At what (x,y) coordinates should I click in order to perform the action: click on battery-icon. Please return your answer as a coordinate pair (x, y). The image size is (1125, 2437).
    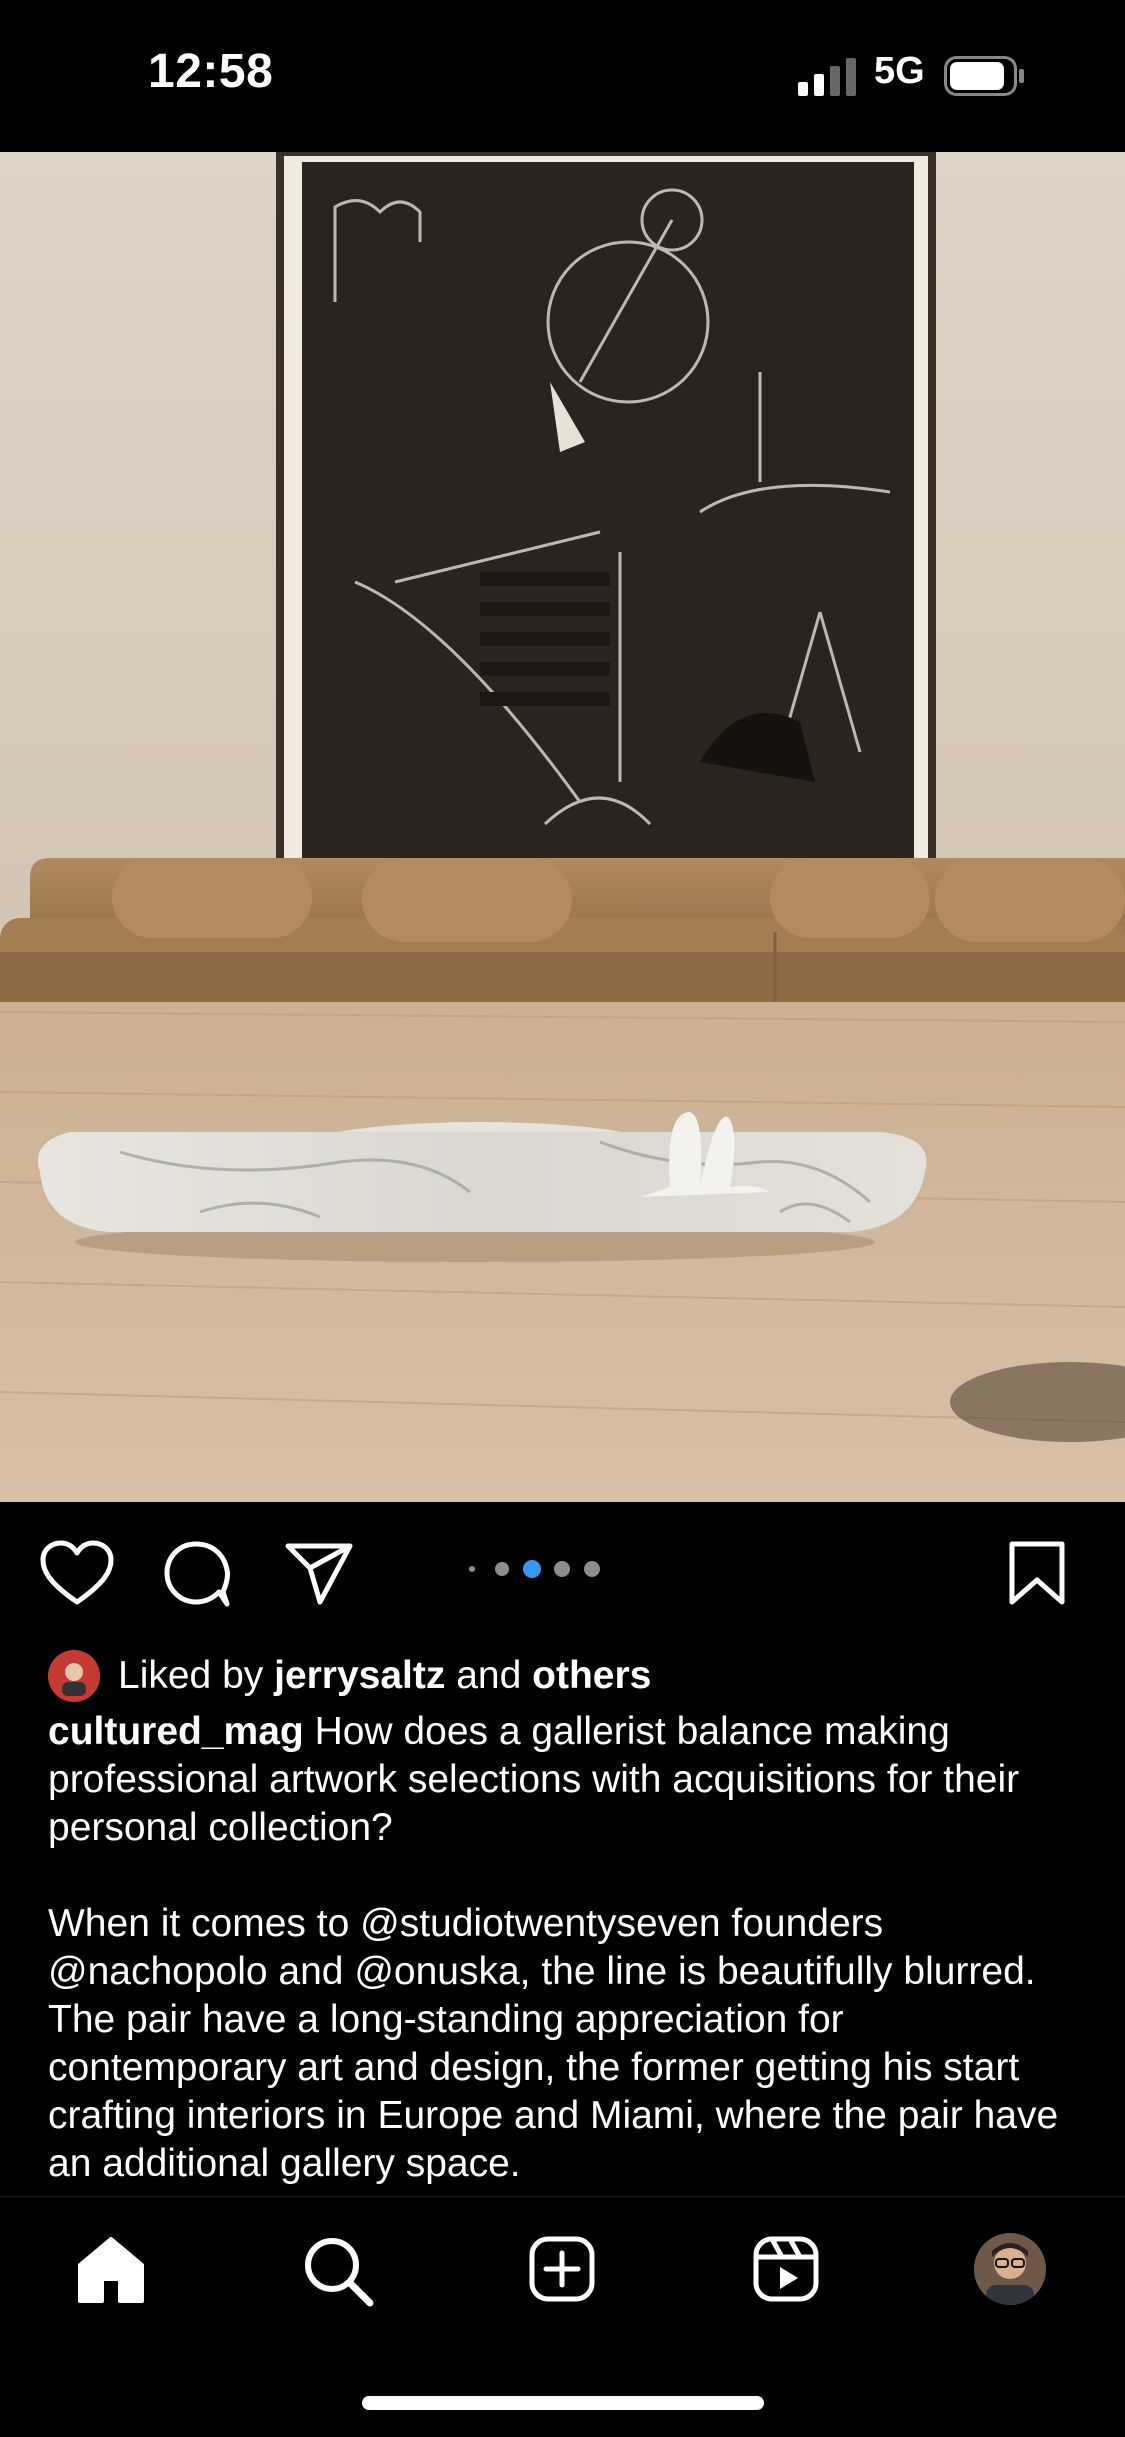
    Looking at the image, I should click on (984, 76).